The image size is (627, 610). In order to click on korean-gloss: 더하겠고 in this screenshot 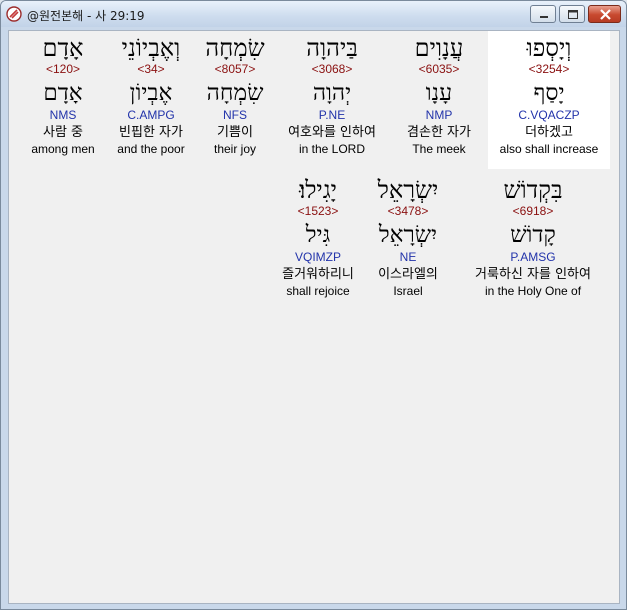, I will do `click(549, 132)`.